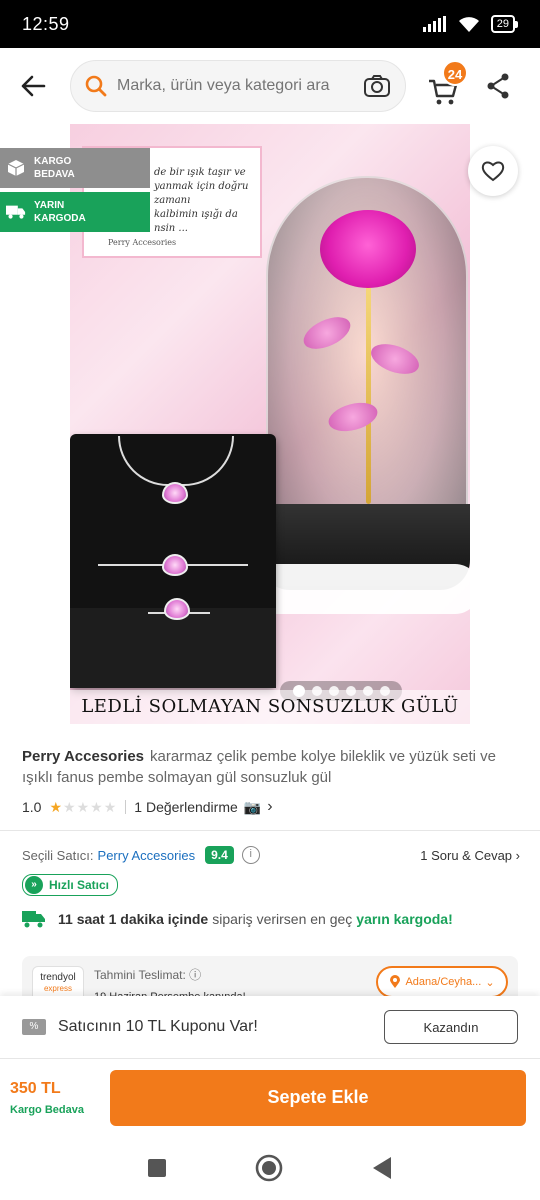 The image size is (540, 1200). What do you see at coordinates (270, 24) in the screenshot?
I see `status-bar: 12:59 29` at bounding box center [270, 24].